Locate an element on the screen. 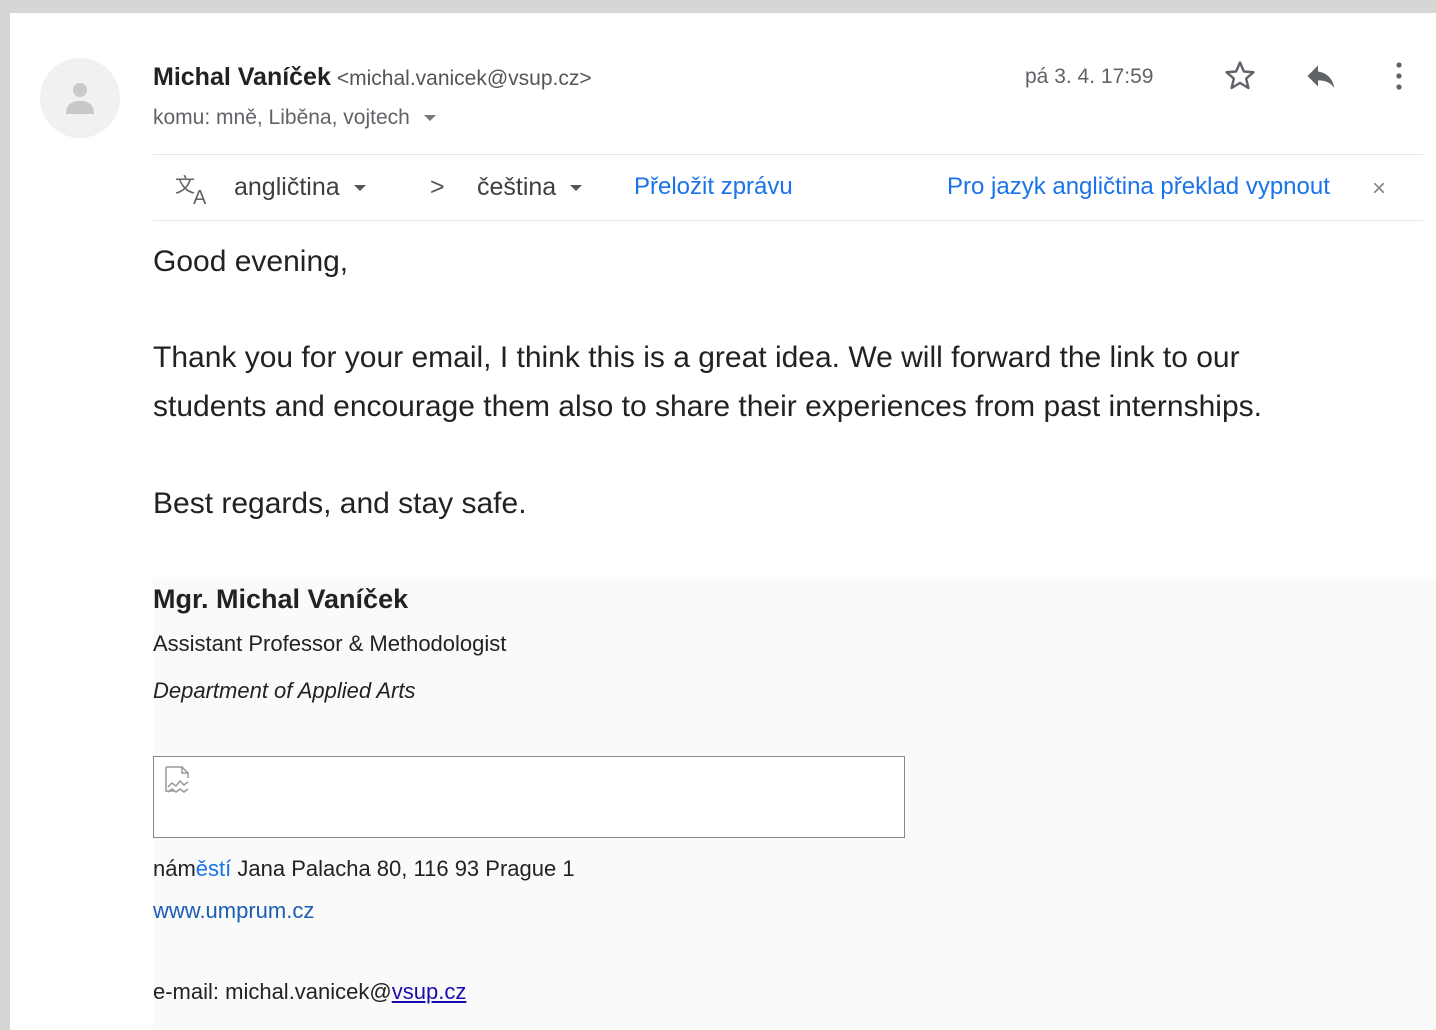 The image size is (1436, 1030). message-closing: Best regards, and stay safe. is located at coordinates (340, 503).